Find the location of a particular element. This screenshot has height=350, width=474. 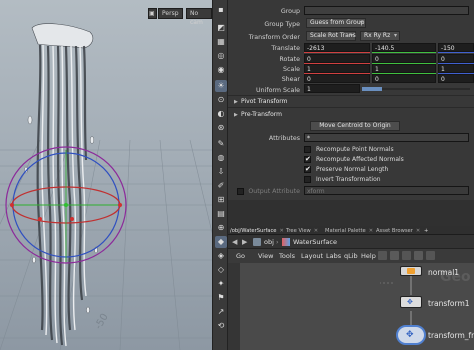

rotate-x-field: 0 is located at coordinates (337, 58).